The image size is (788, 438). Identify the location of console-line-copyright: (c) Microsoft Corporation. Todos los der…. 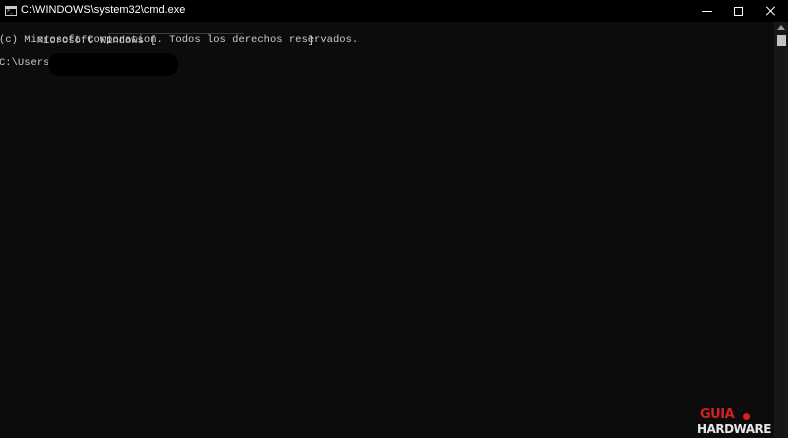
(179, 40).